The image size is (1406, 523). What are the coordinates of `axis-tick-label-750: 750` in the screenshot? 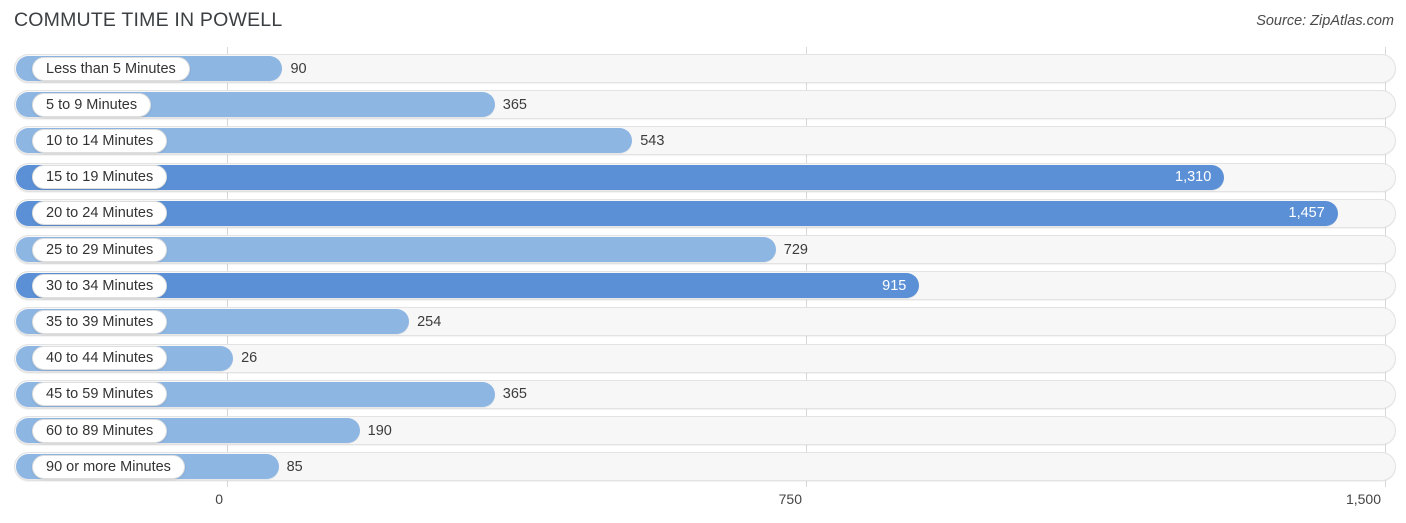 It's located at (790, 499).